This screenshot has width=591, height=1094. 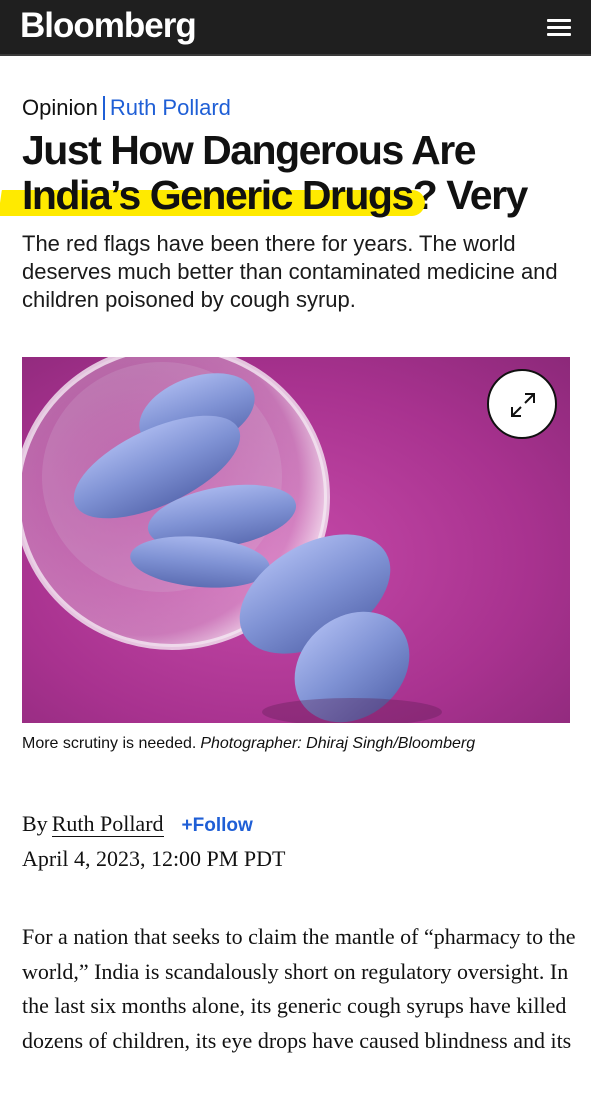 I want to click on article-kicker: Opinion Ruth Pollard, so click(x=126, y=108).